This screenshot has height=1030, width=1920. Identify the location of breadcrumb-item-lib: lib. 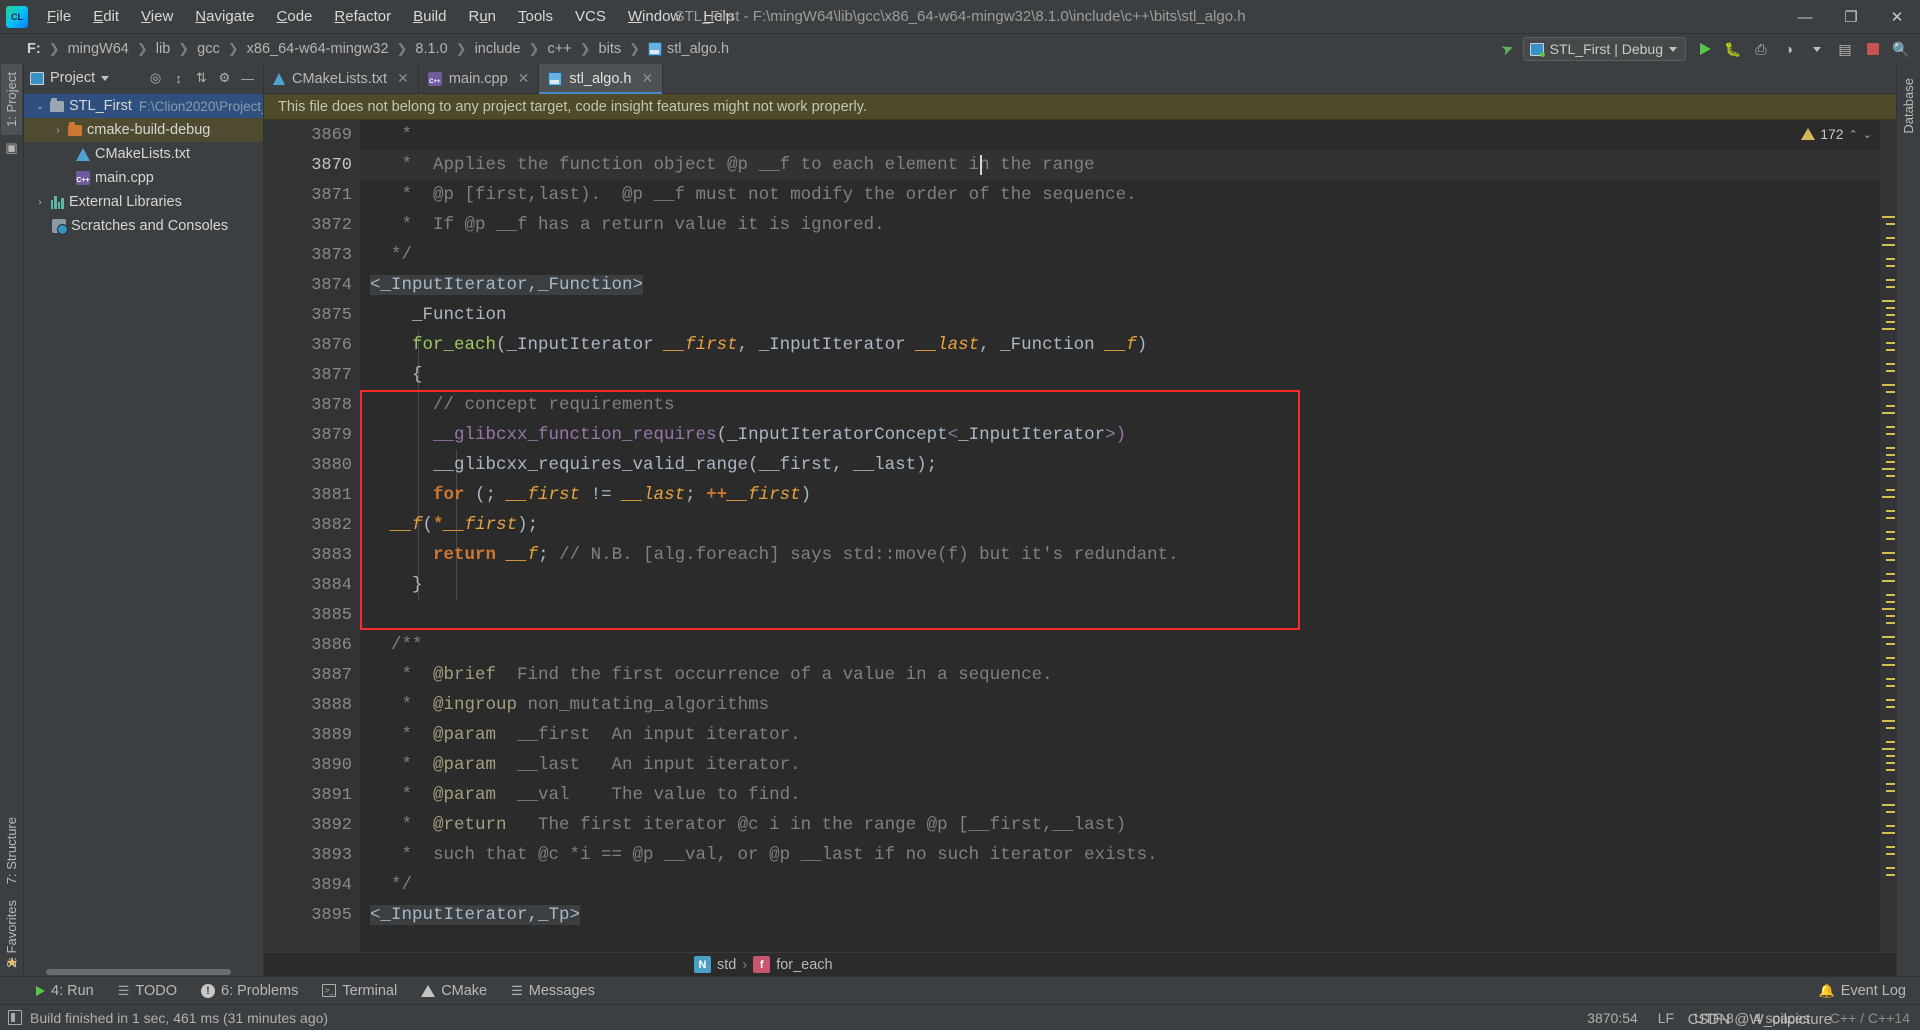
(163, 49).